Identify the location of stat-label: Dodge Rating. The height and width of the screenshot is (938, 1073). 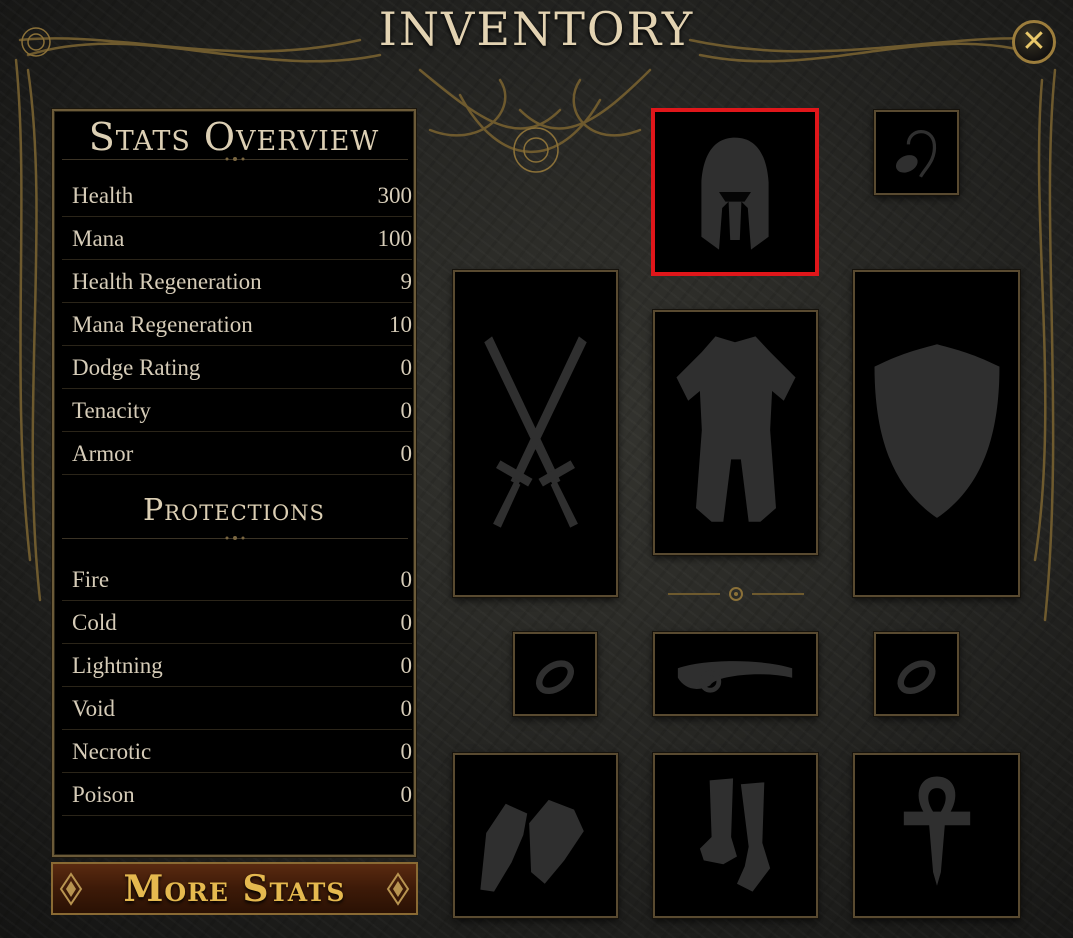
(136, 367).